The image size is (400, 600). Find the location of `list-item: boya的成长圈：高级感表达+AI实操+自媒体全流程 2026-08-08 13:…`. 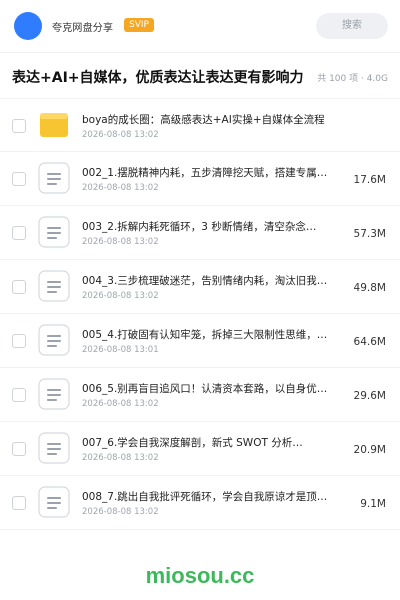

list-item: boya的成长圈：高级感表达+AI实操+自媒体全流程 2026-08-08 13:… is located at coordinates (200, 125).